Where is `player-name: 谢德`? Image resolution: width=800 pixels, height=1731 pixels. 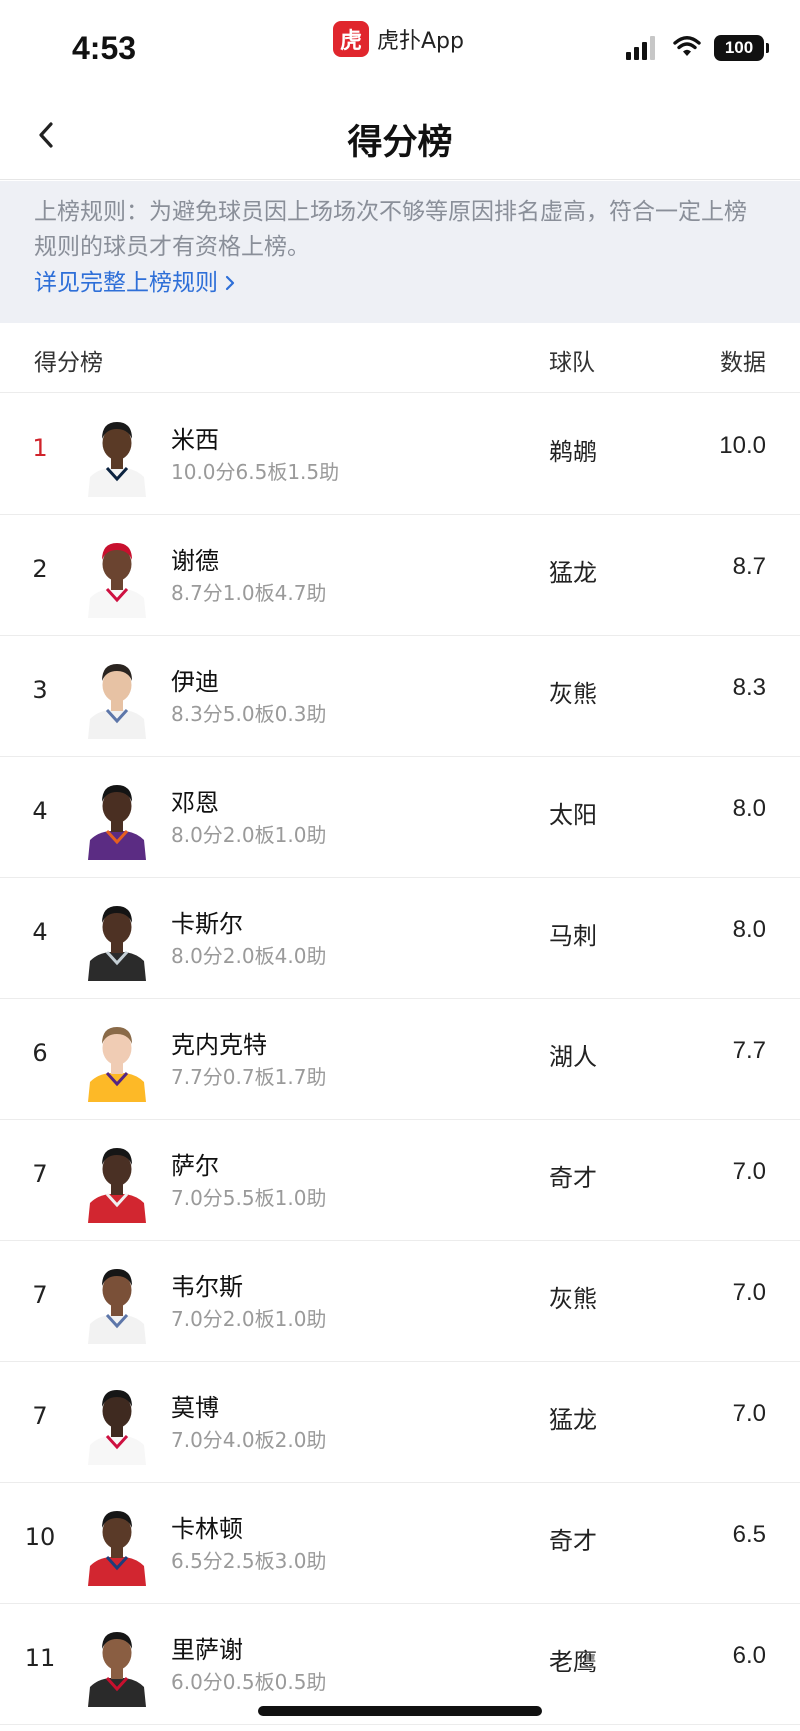
player-name: 谢德 is located at coordinates (195, 561).